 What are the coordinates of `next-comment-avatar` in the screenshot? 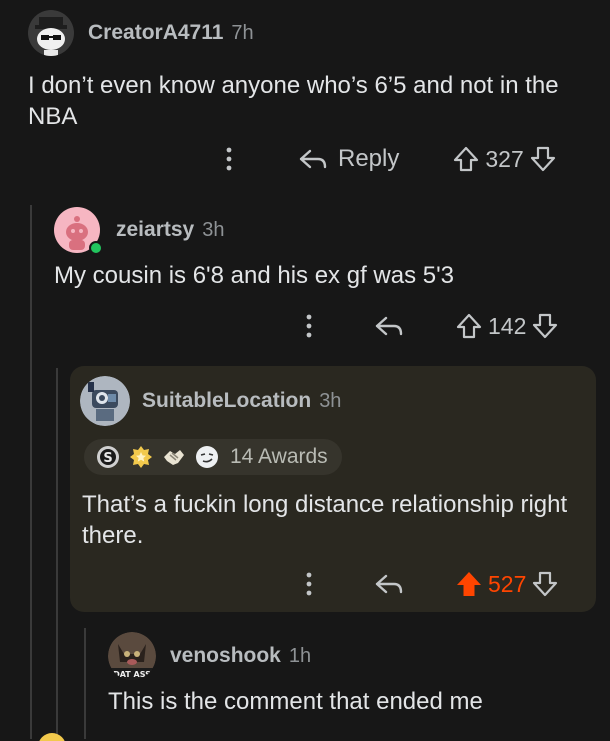 It's located at (53, 736).